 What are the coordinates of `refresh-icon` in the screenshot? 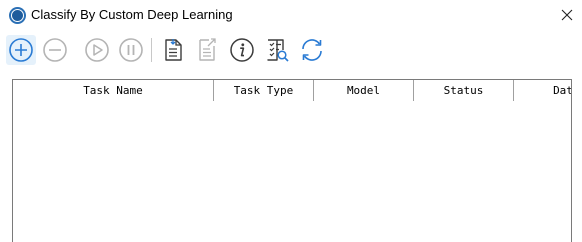 It's located at (312, 50).